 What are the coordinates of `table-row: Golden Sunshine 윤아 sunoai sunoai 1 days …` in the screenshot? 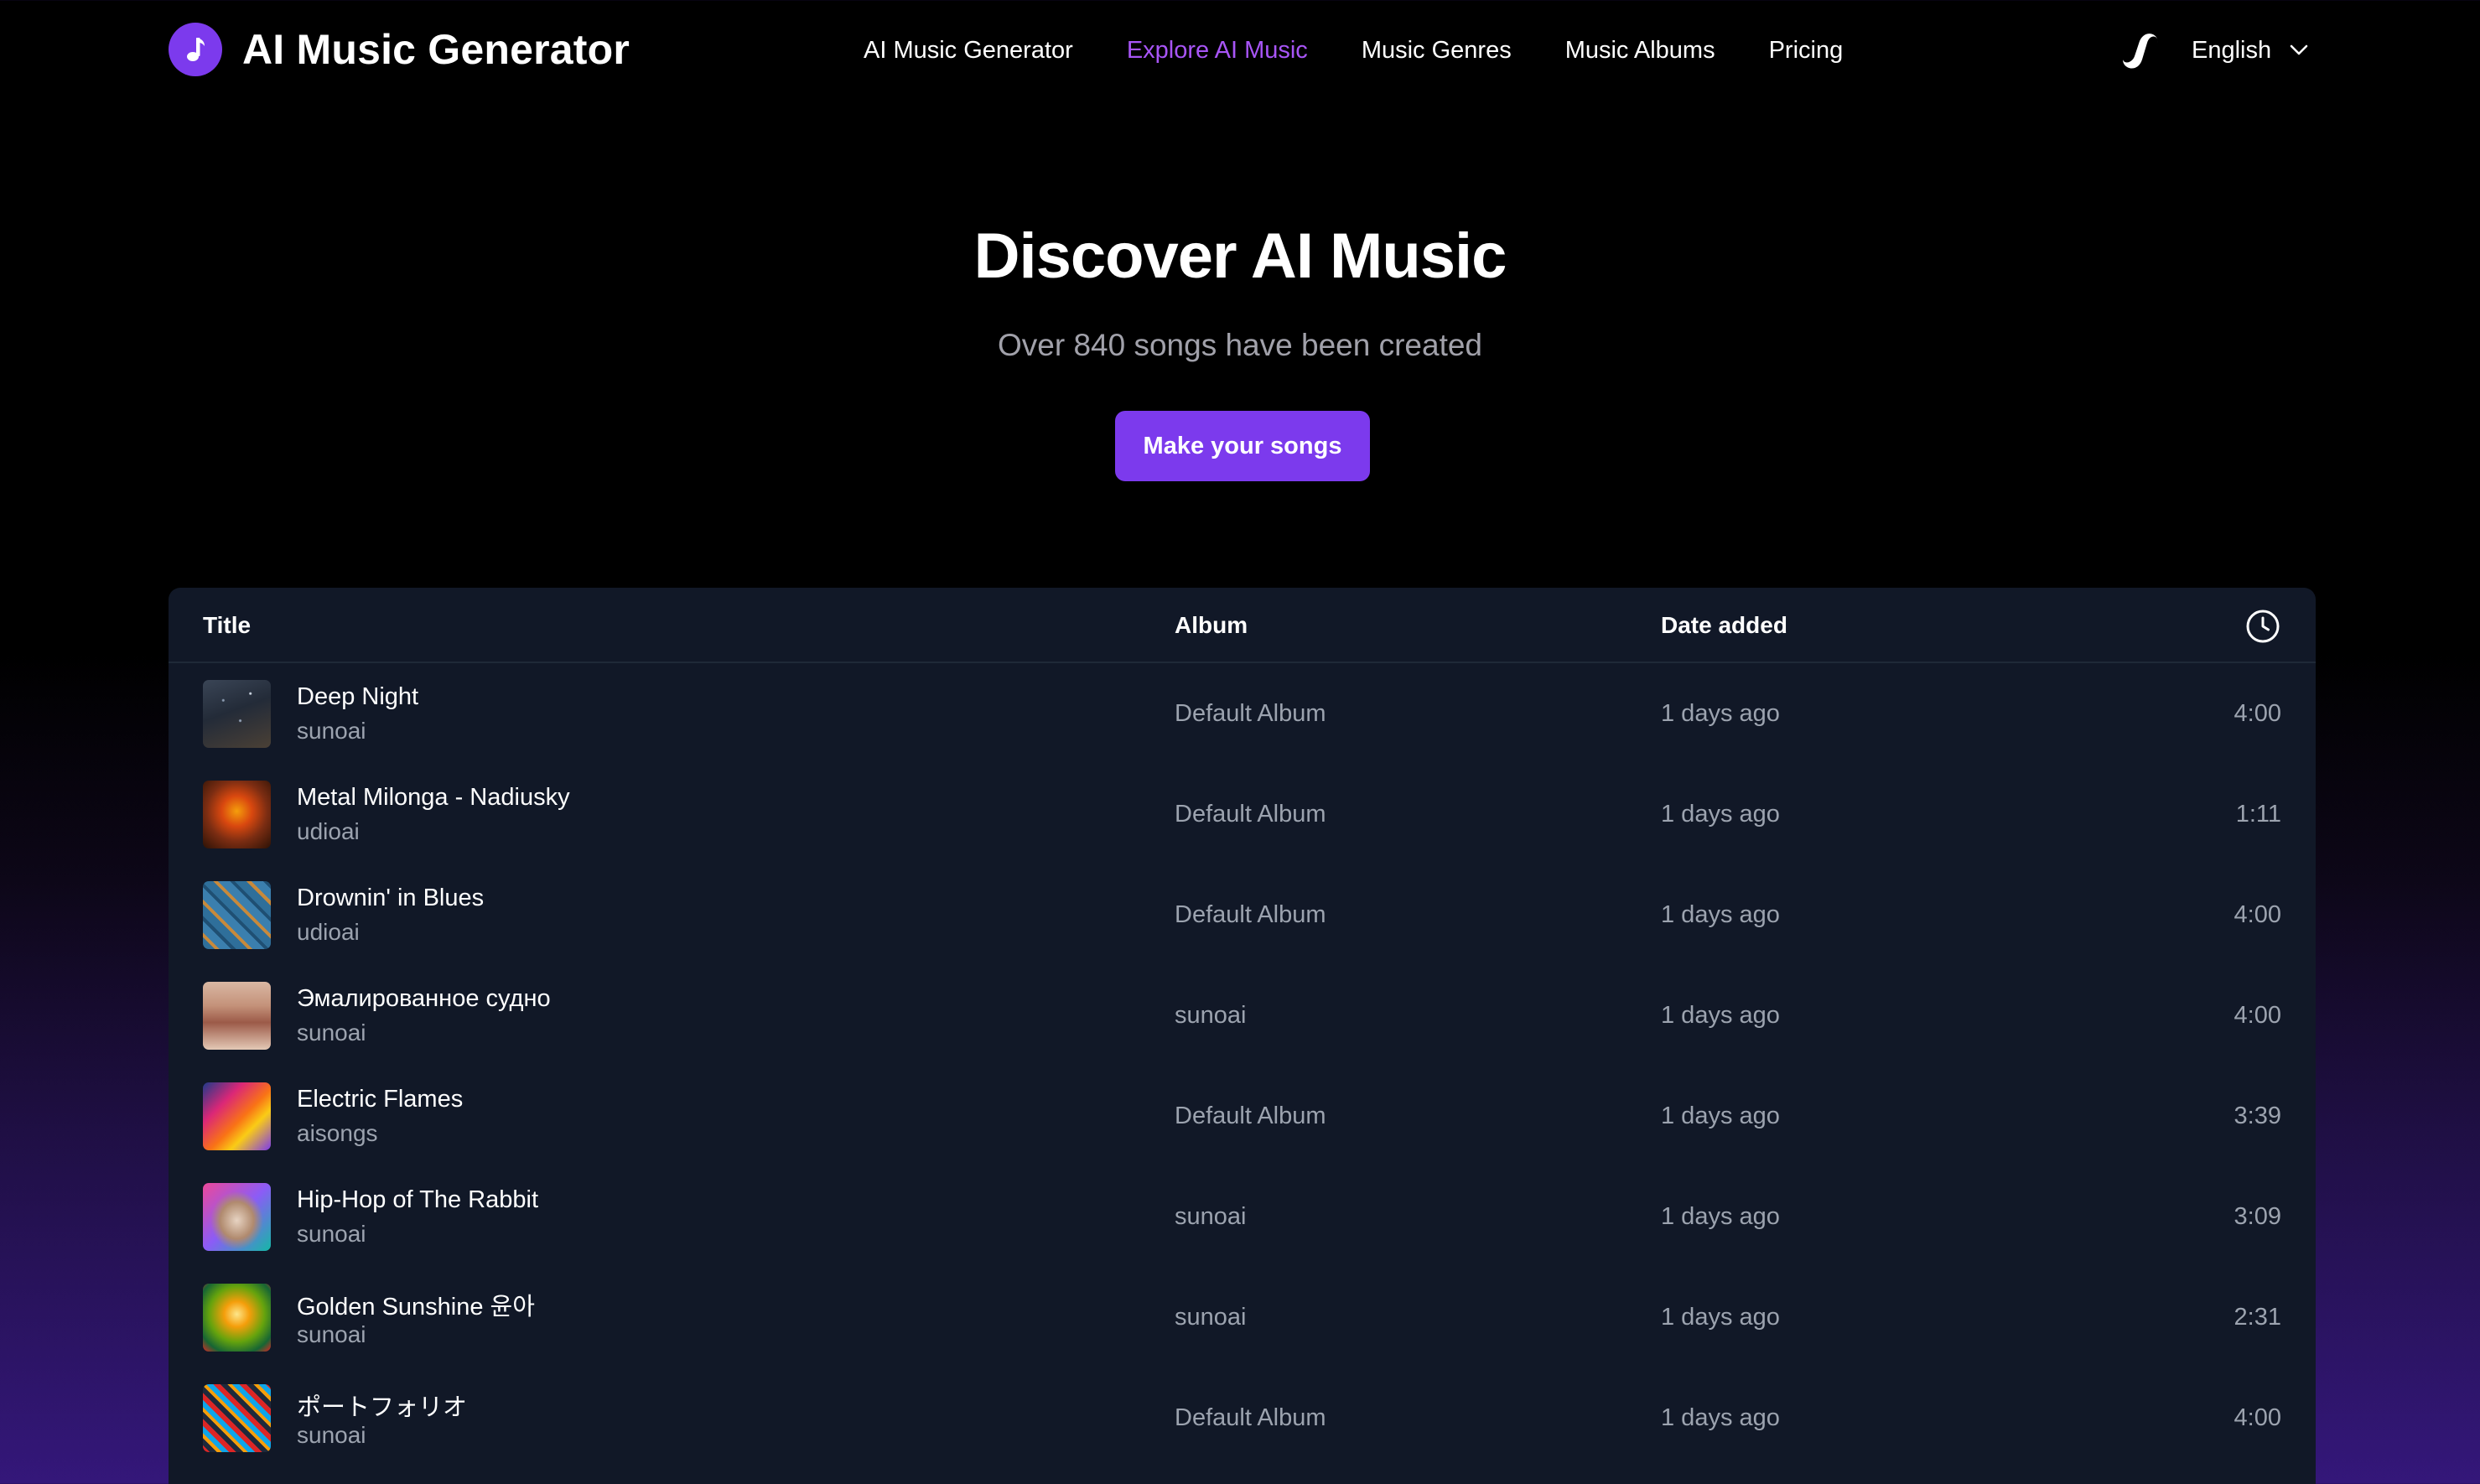 It's located at (1242, 1317).